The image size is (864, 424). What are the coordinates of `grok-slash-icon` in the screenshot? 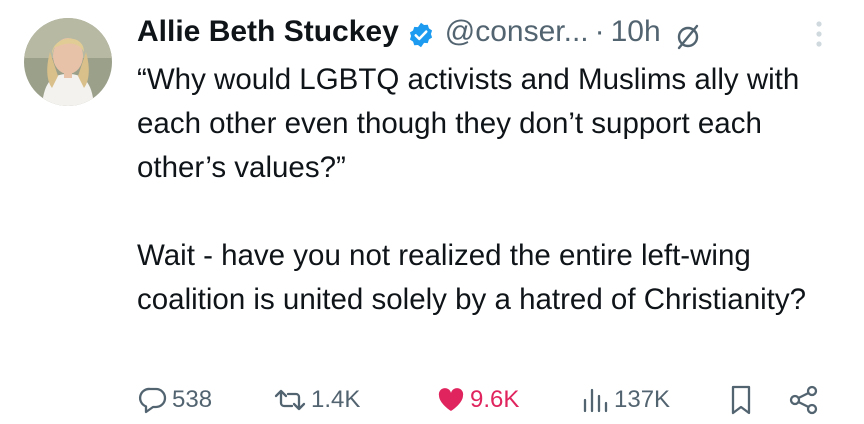 It's located at (688, 34).